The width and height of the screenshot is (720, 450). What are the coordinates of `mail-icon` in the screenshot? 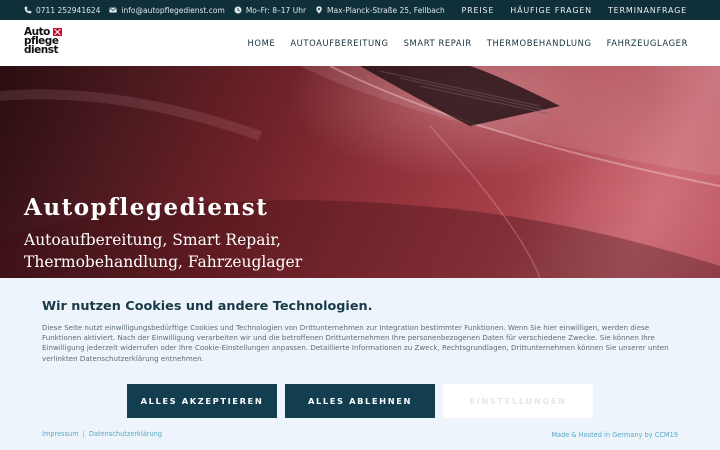 It's located at (113, 10).